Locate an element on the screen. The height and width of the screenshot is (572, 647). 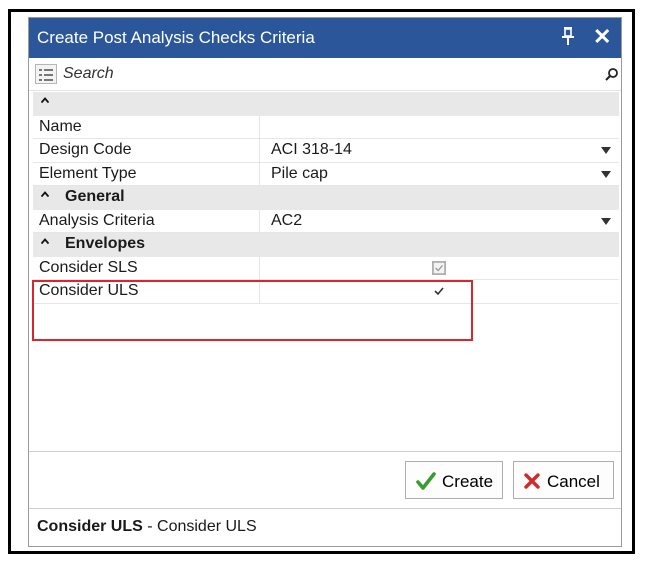
property-row-design-code: Design Code ACI 318-14 is located at coordinates (326, 151).